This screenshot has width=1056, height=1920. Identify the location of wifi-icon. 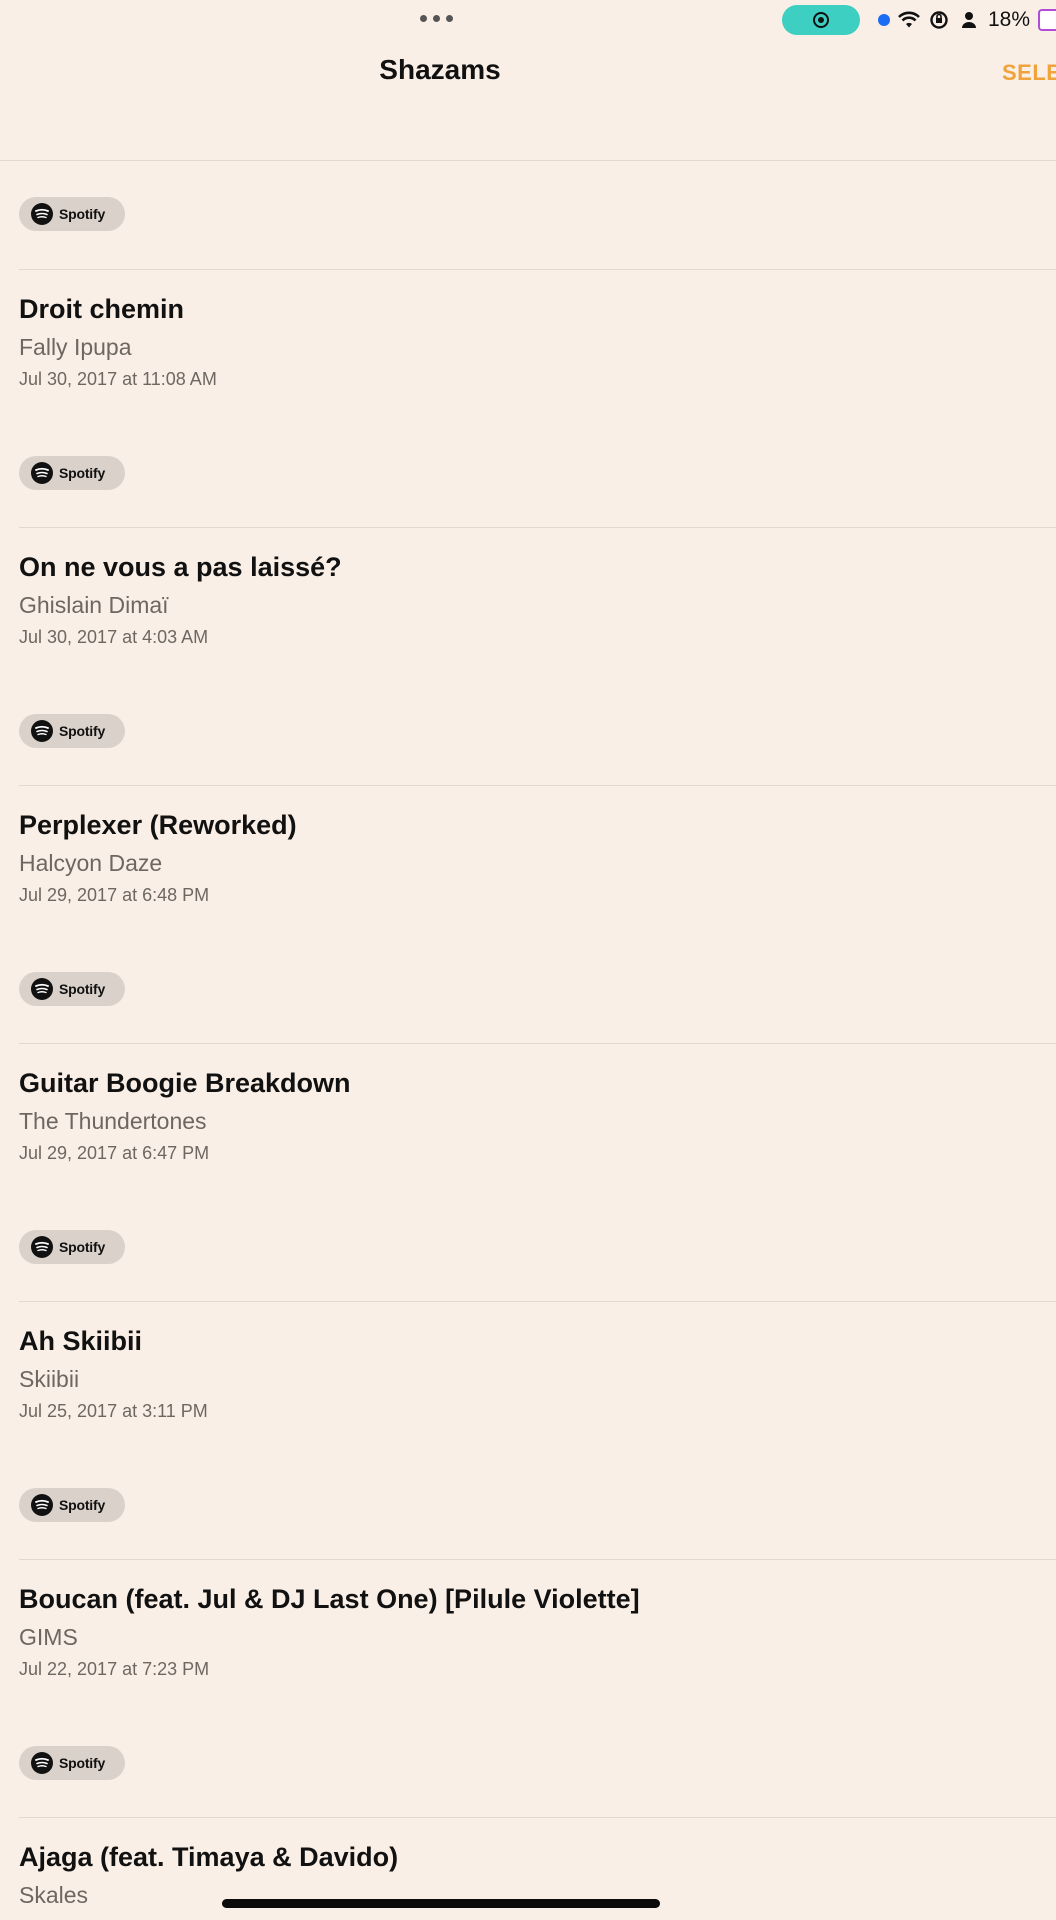
(909, 20).